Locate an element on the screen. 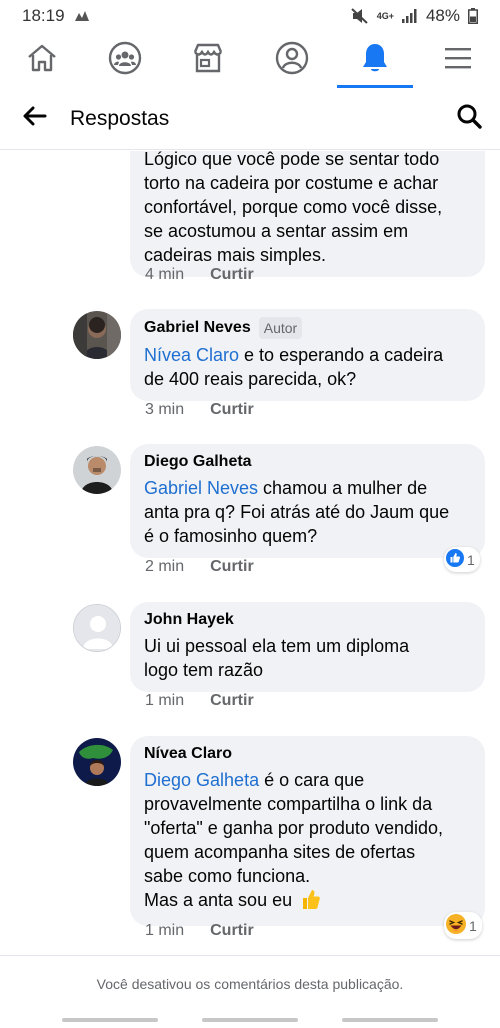 This screenshot has width=500, height=1028. mention-link: Nívea Claro is located at coordinates (191, 355).